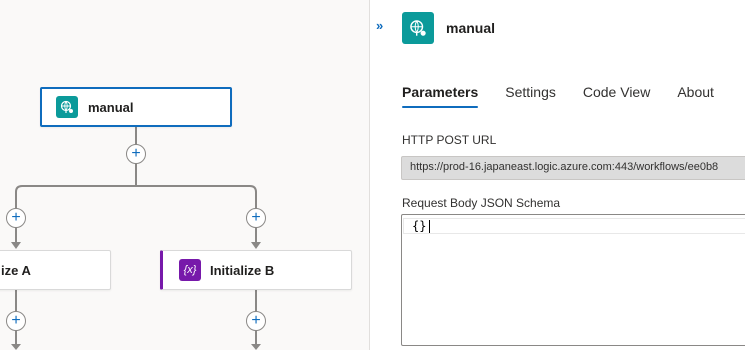 The image size is (745, 350). What do you see at coordinates (616, 92) in the screenshot?
I see `tab-code-view: Code View` at bounding box center [616, 92].